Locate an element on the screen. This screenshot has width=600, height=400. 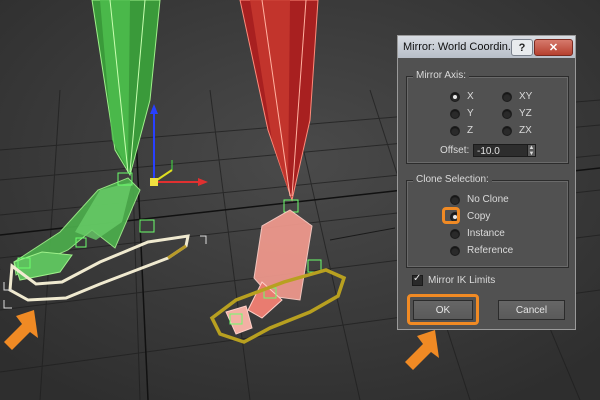
mirror-ik-limits-label: Mirror IK Limits is located at coordinates (462, 280).